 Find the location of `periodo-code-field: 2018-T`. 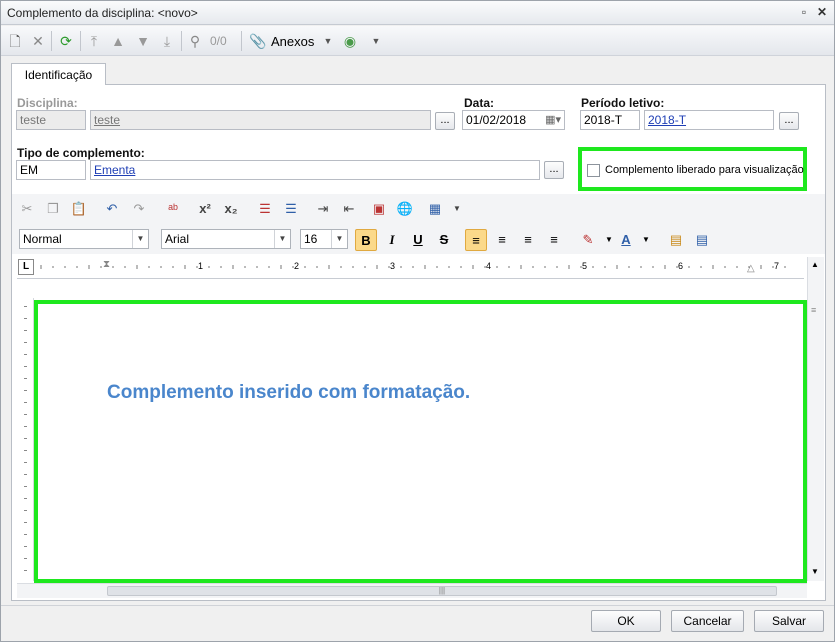

periodo-code-field: 2018-T is located at coordinates (610, 120).